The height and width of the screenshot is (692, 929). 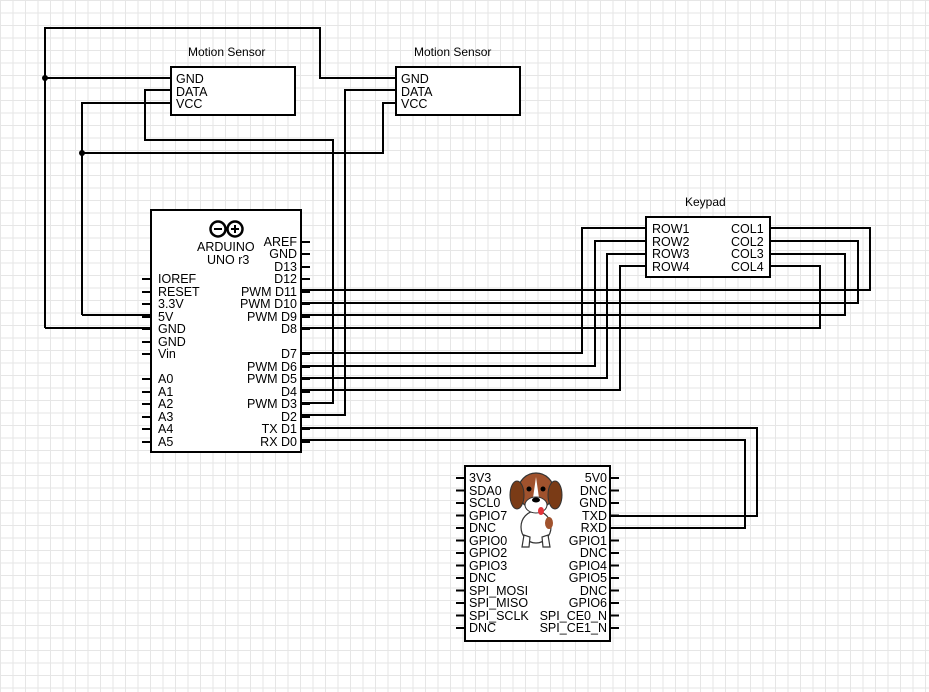 What do you see at coordinates (580, 272) in the screenshot?
I see `wire-col2` at bounding box center [580, 272].